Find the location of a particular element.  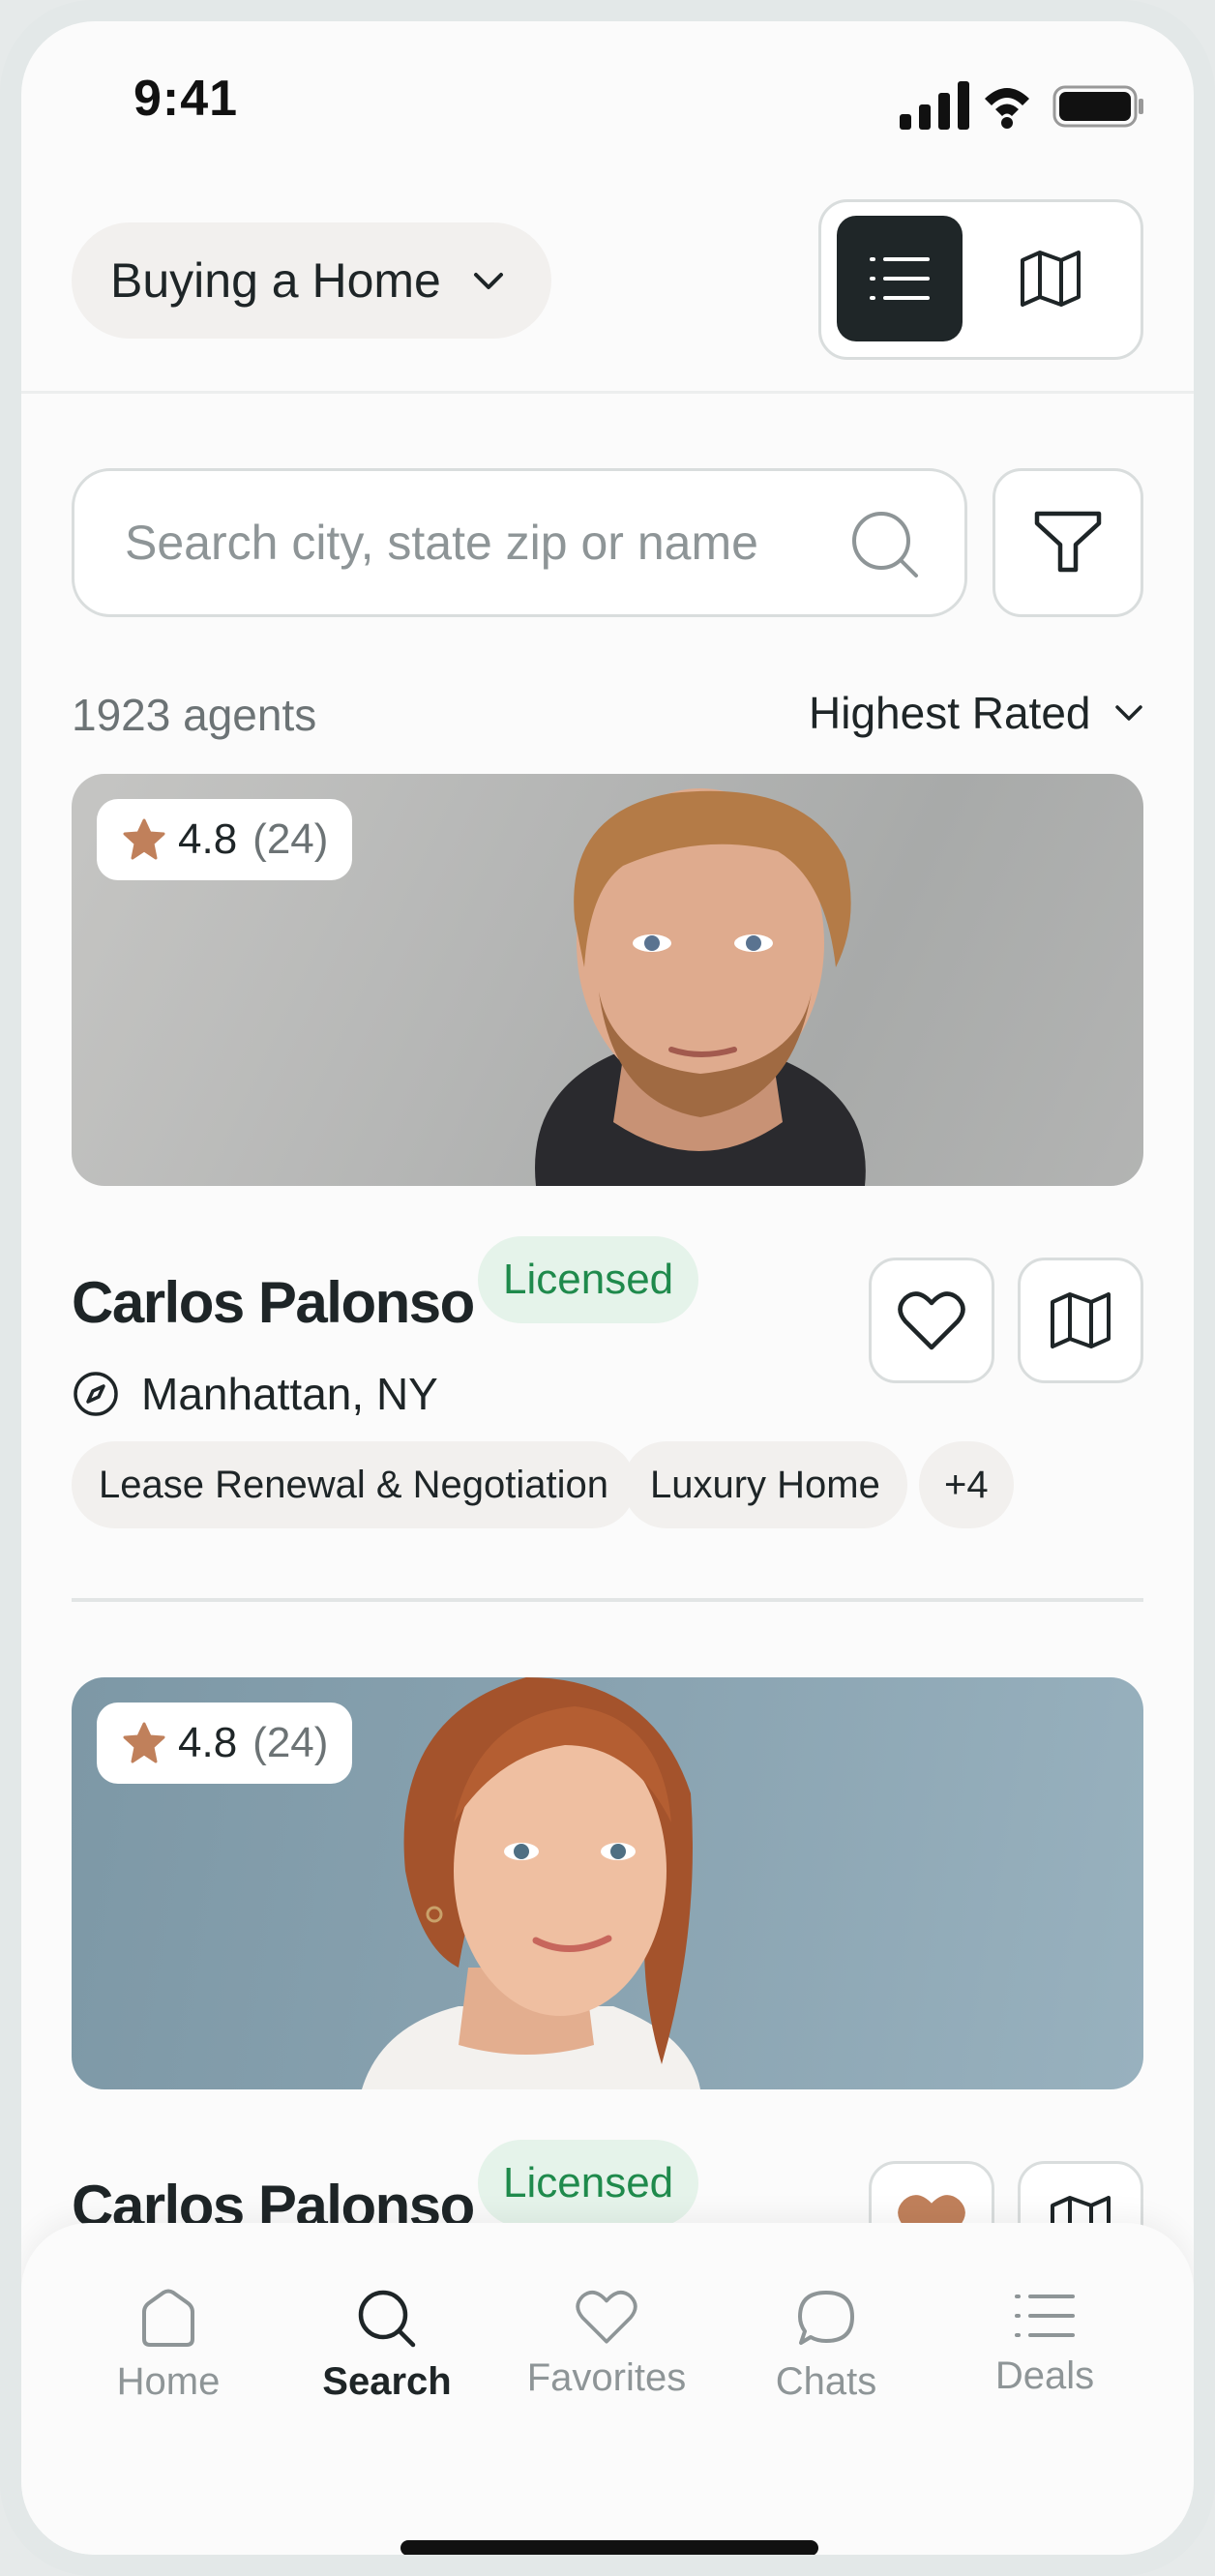

sort-dropdown: Highest Rated is located at coordinates (978, 713).